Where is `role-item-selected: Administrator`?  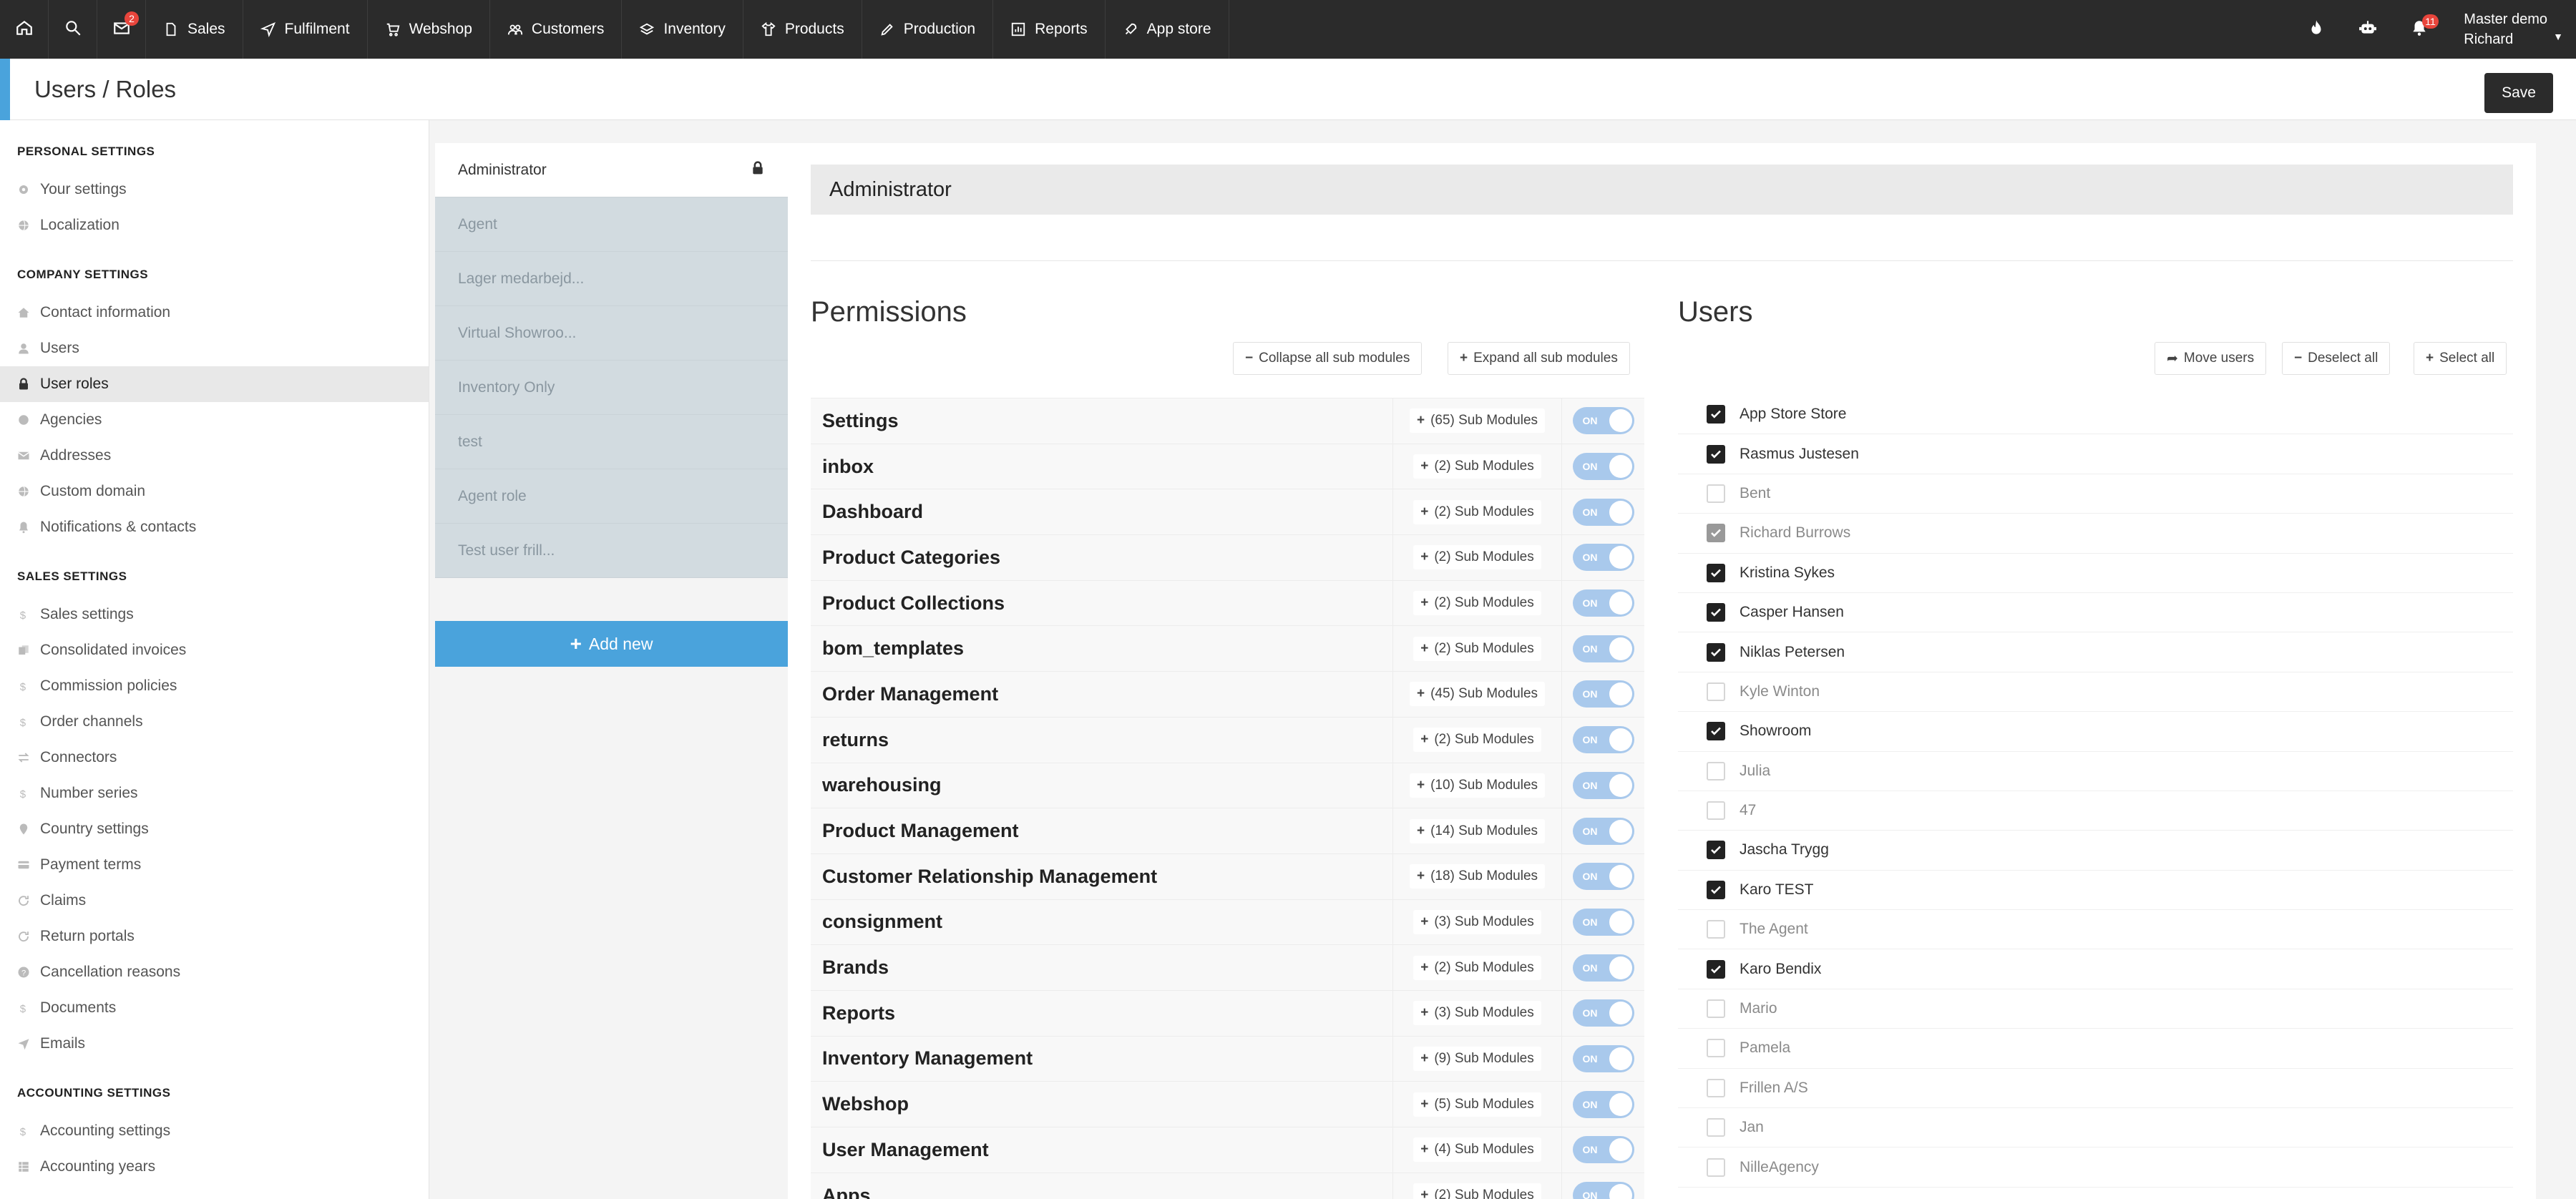
role-item-selected: Administrator is located at coordinates (611, 170).